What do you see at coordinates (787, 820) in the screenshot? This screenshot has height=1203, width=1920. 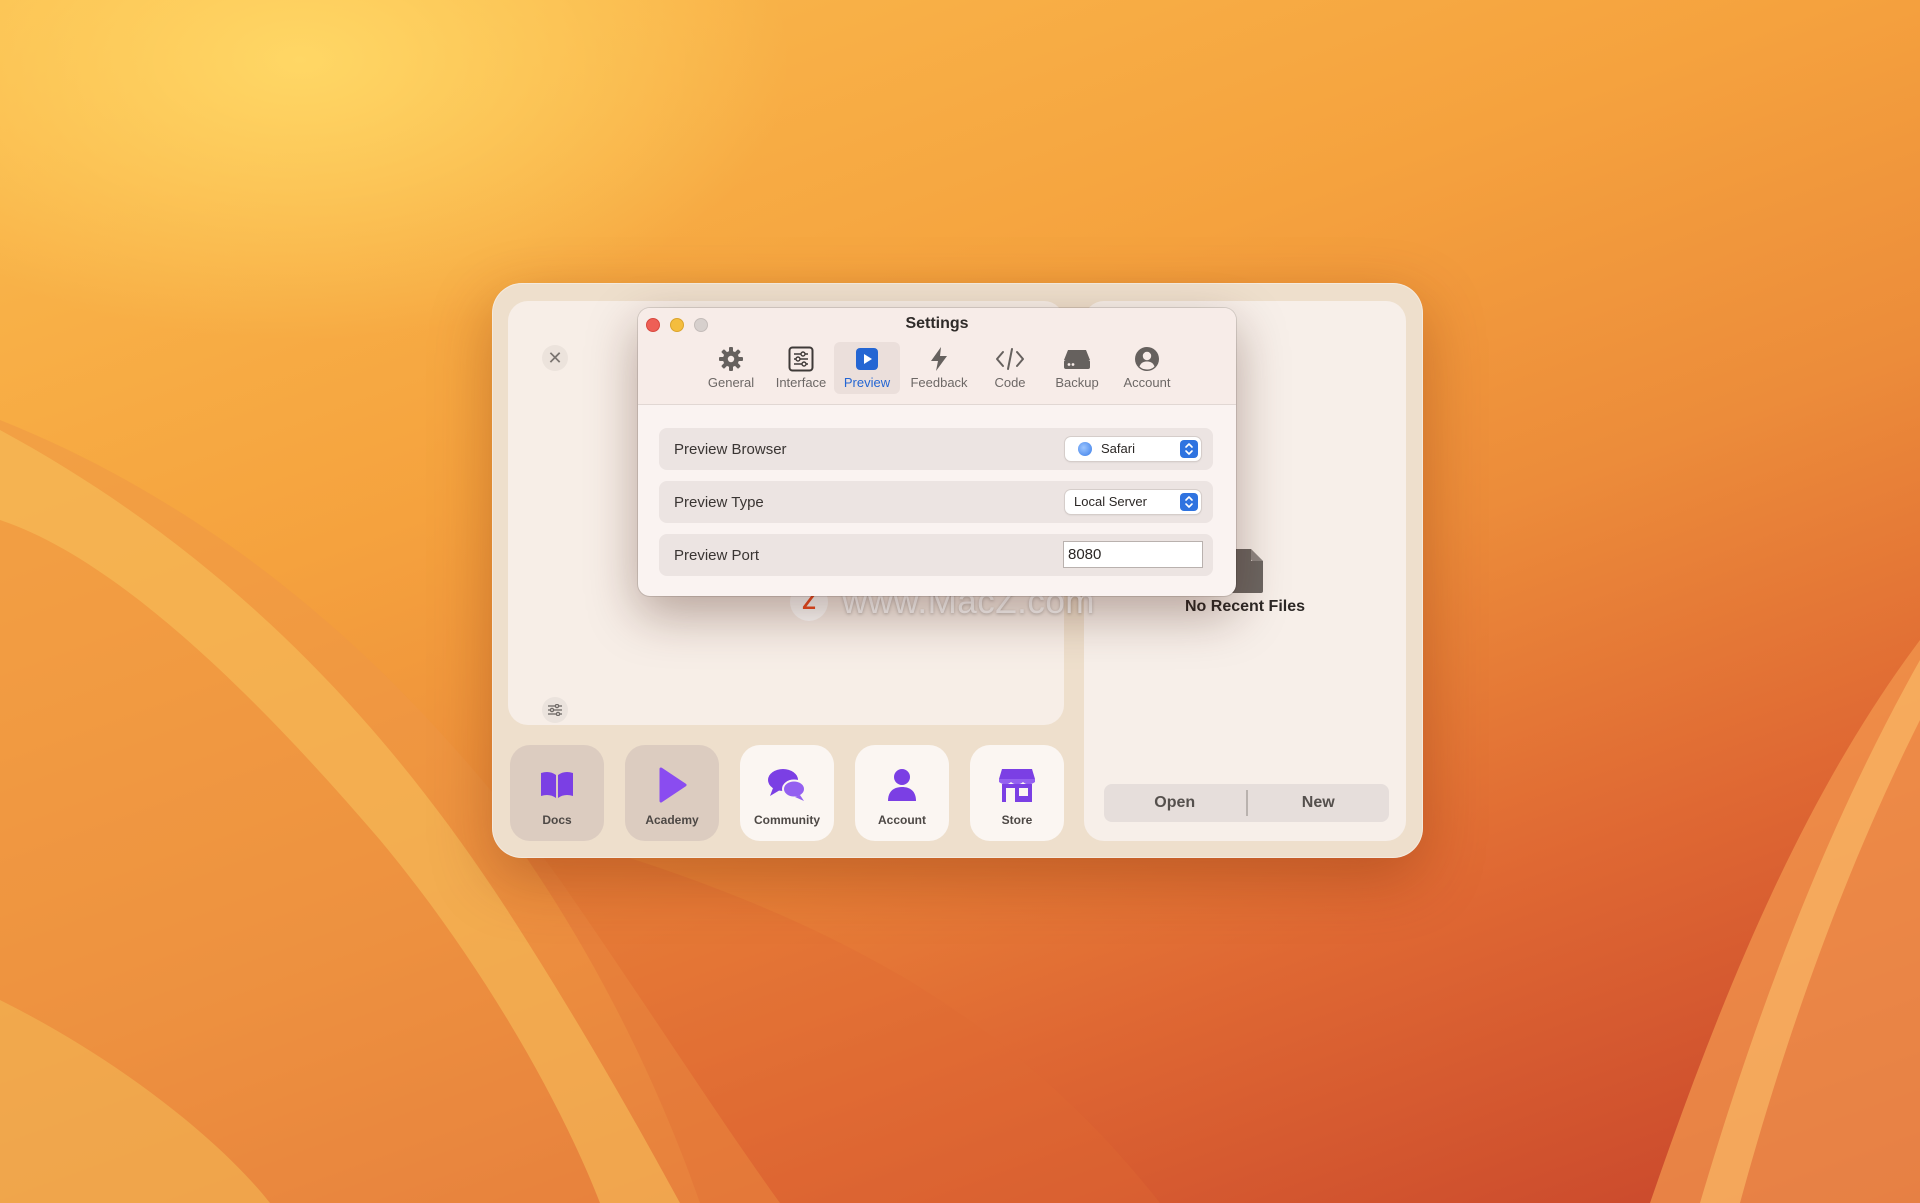 I see `community-label: Community` at bounding box center [787, 820].